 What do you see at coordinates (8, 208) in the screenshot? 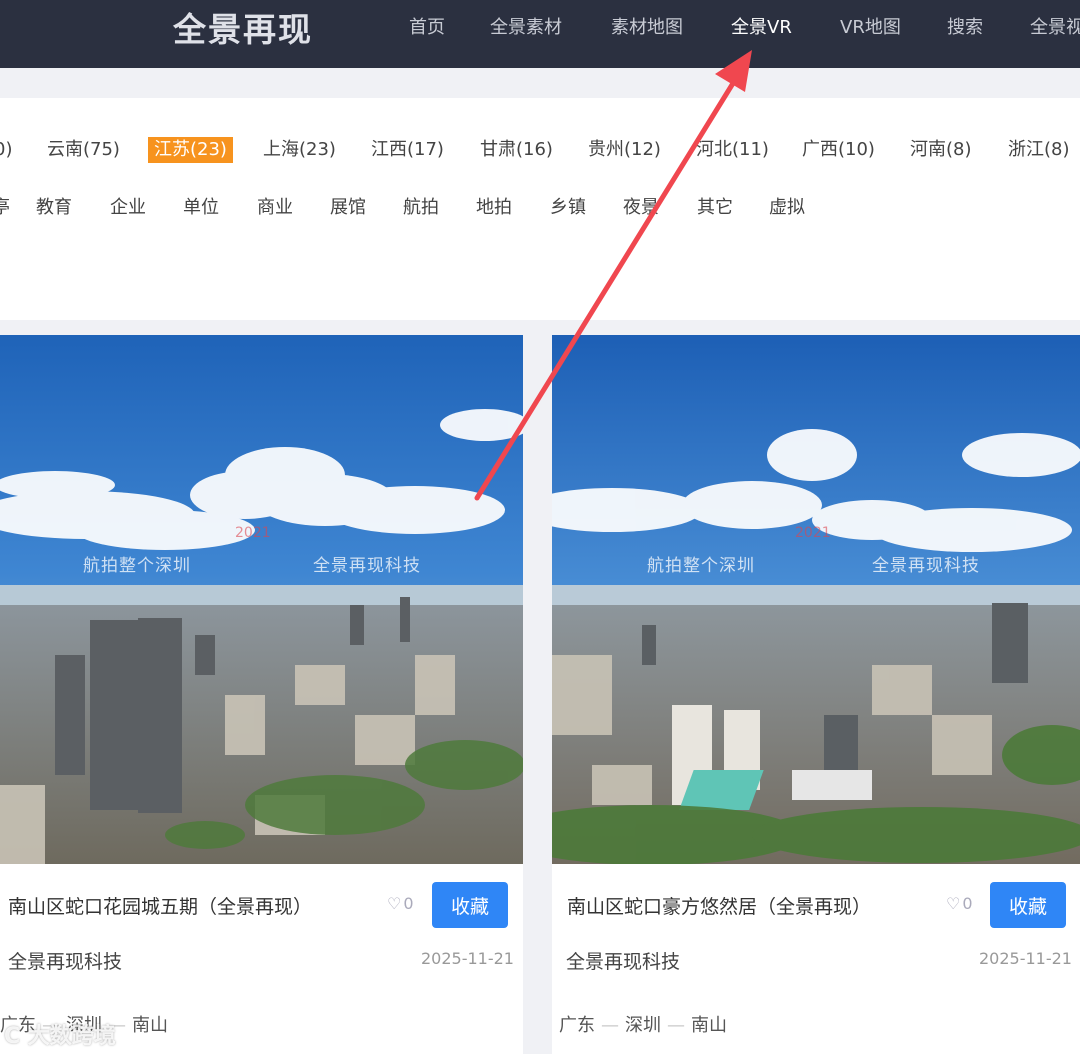
I see `category-chip: 亭` at bounding box center [8, 208].